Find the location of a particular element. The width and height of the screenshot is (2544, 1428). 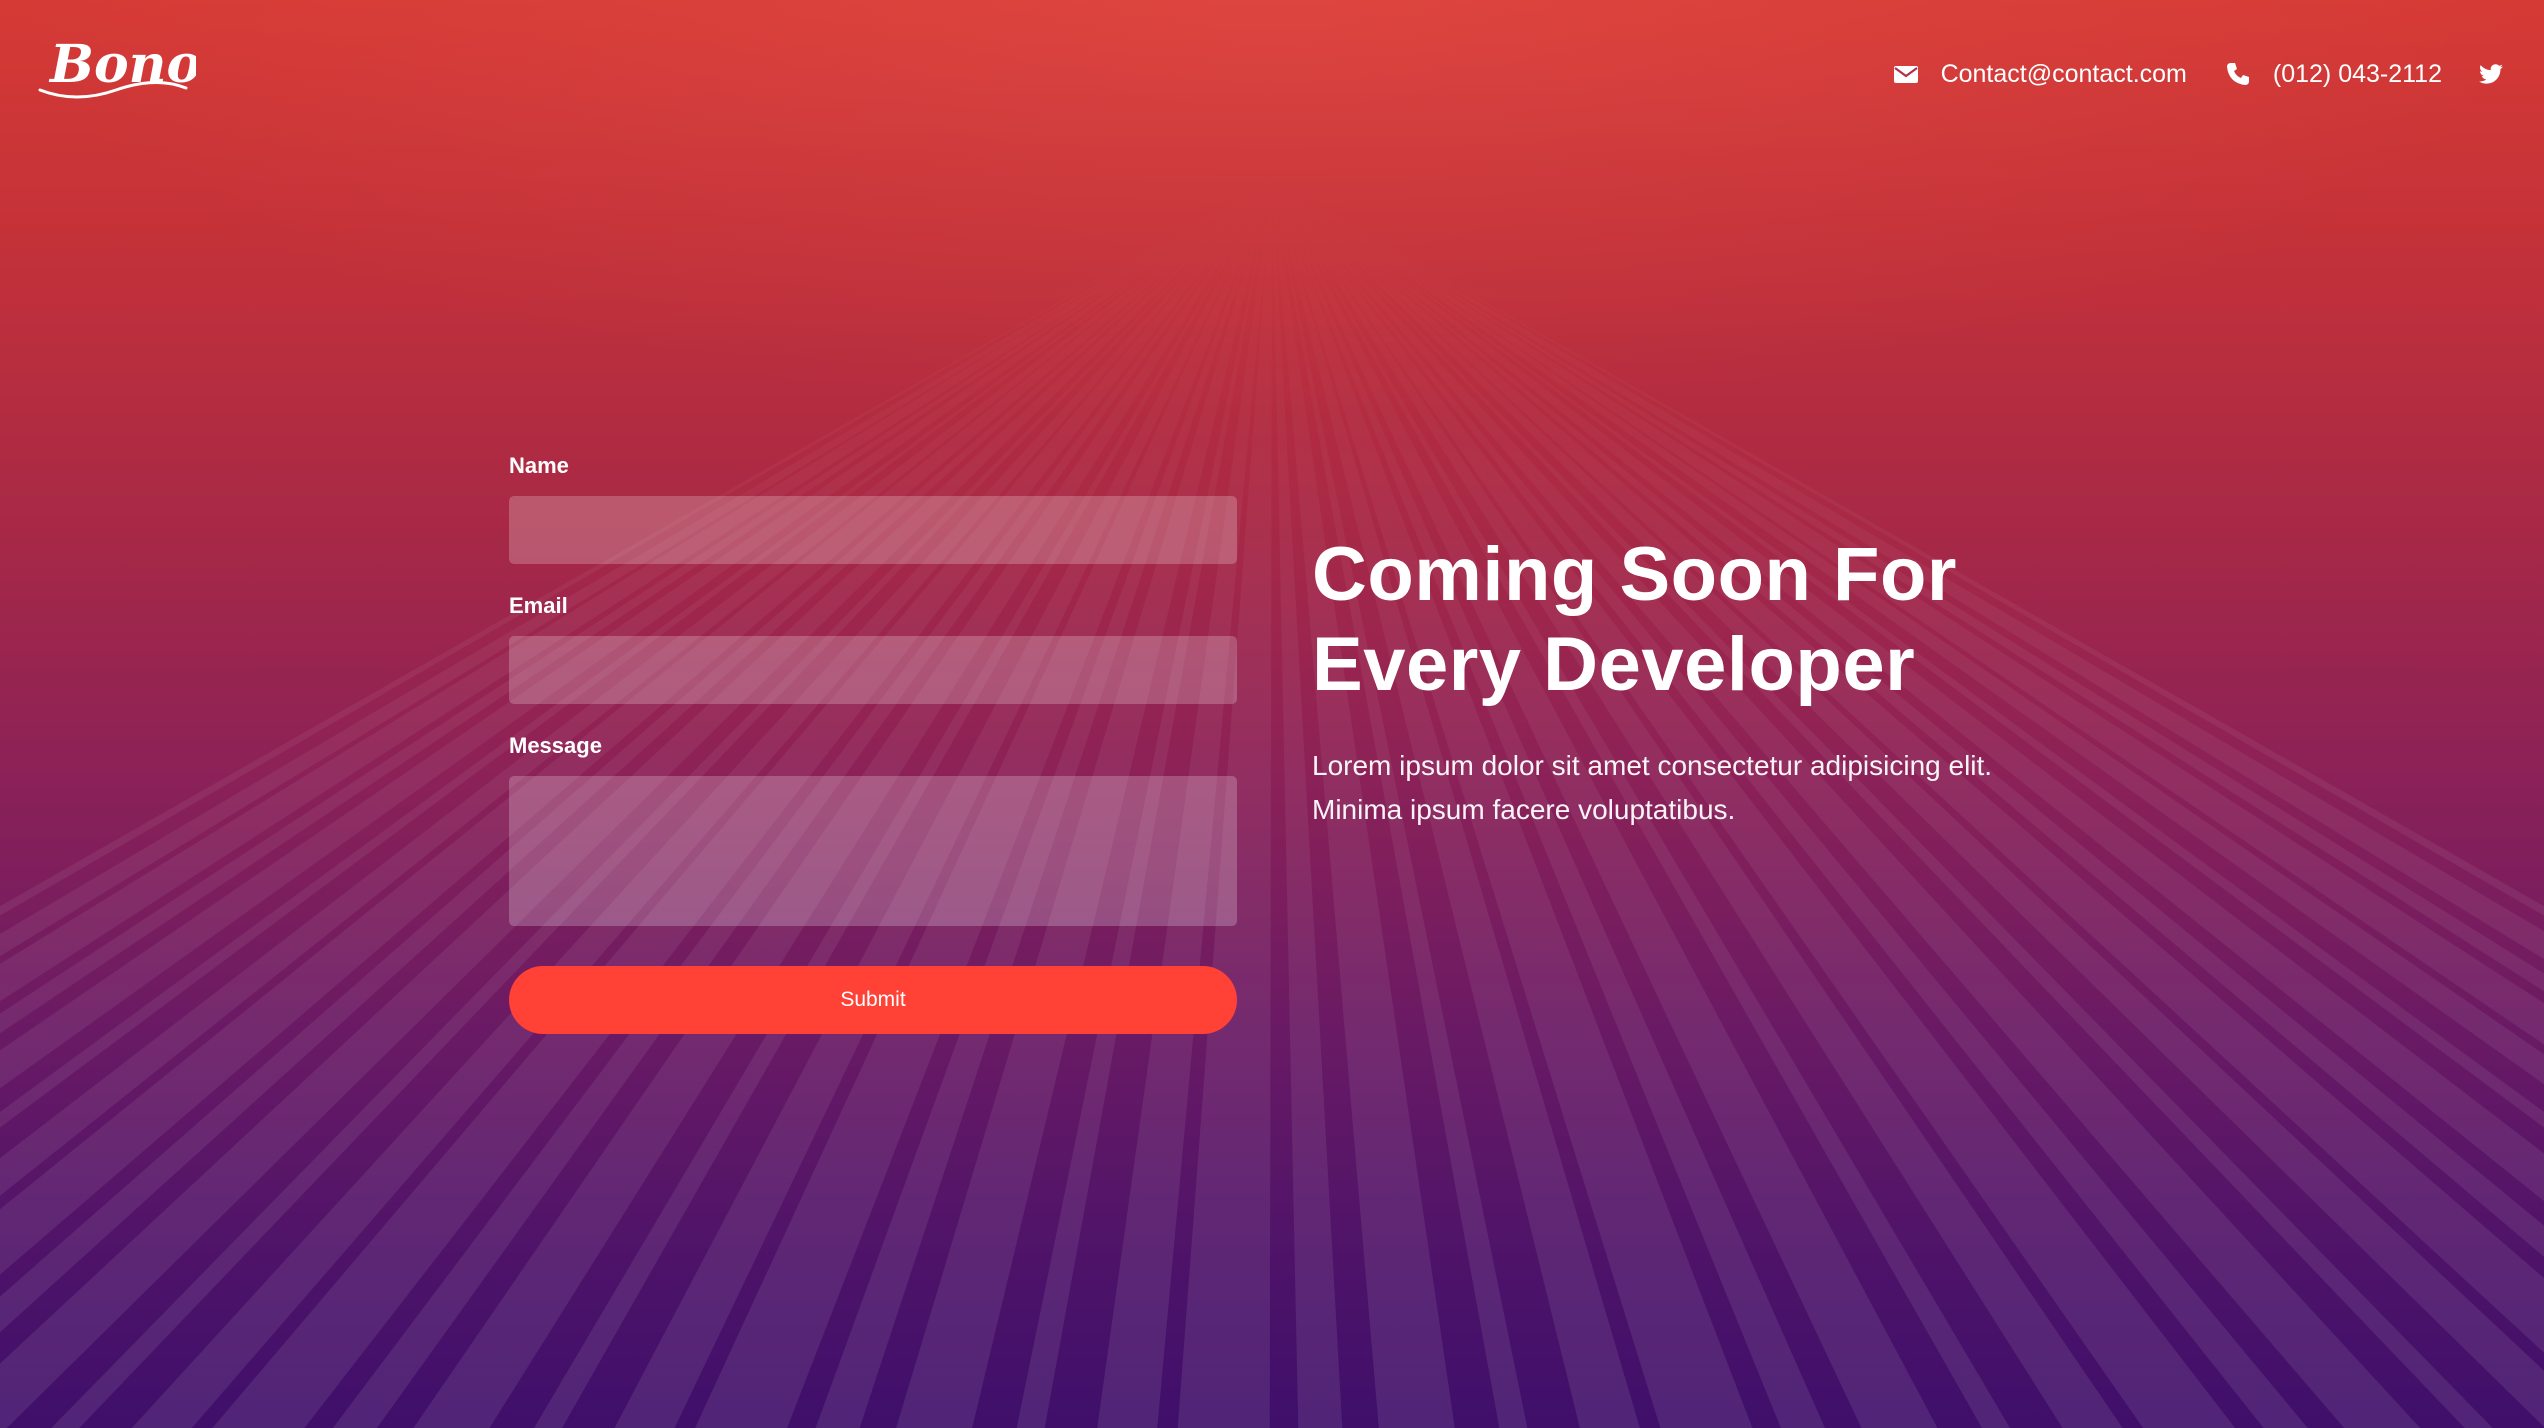

phone-link: (012) 043-2112 is located at coordinates (2333, 74).